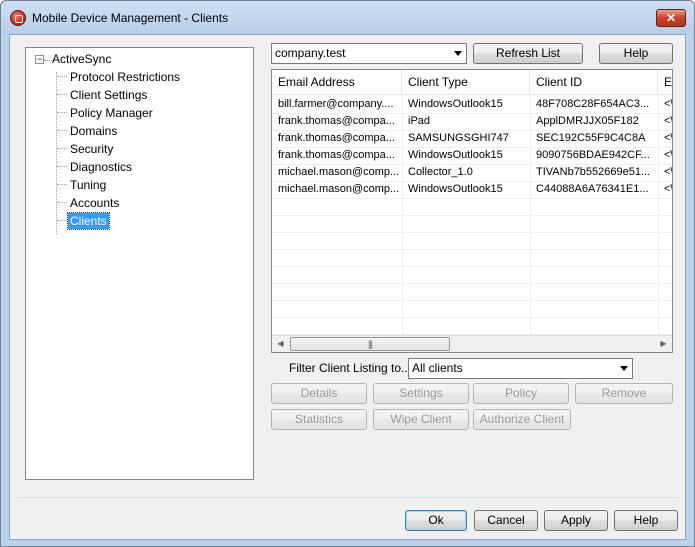 This screenshot has height=547, width=695. I want to click on tree-item-security: Security, so click(91, 149).